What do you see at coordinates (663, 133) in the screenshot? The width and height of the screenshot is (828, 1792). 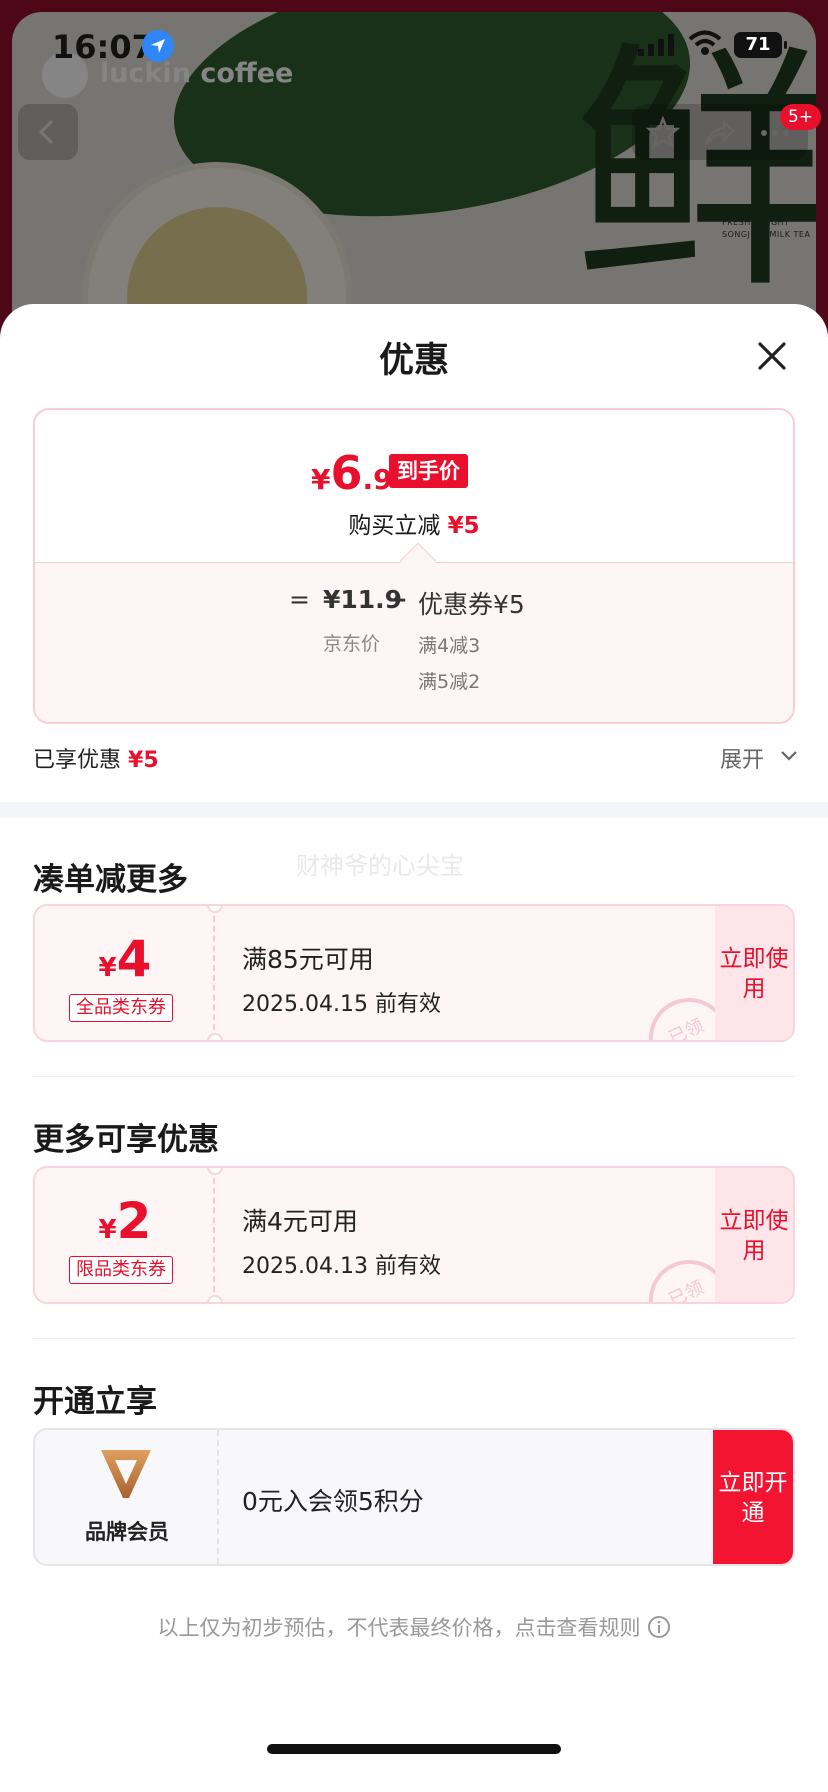 I see `star-icon` at bounding box center [663, 133].